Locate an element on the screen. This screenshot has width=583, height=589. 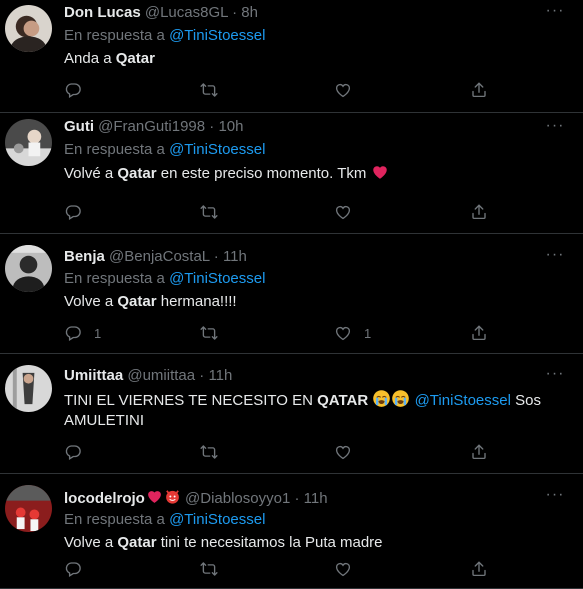
text-part: Volvé a is located at coordinates (91, 173).